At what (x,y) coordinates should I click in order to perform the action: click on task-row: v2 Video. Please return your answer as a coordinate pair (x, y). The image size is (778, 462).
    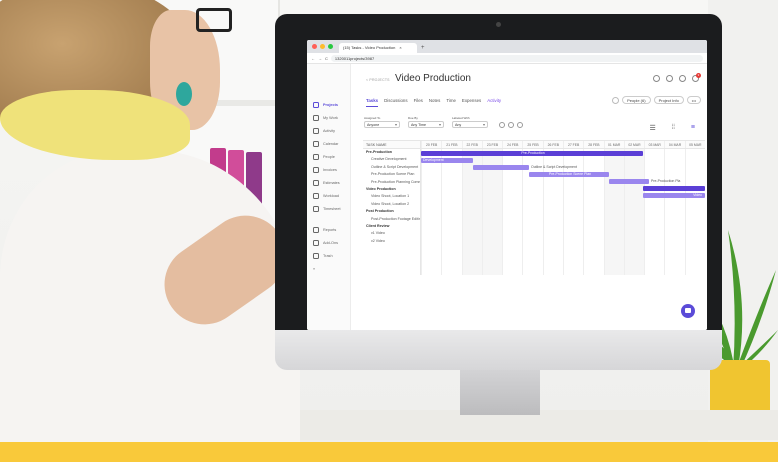
    Looking at the image, I should click on (391, 241).